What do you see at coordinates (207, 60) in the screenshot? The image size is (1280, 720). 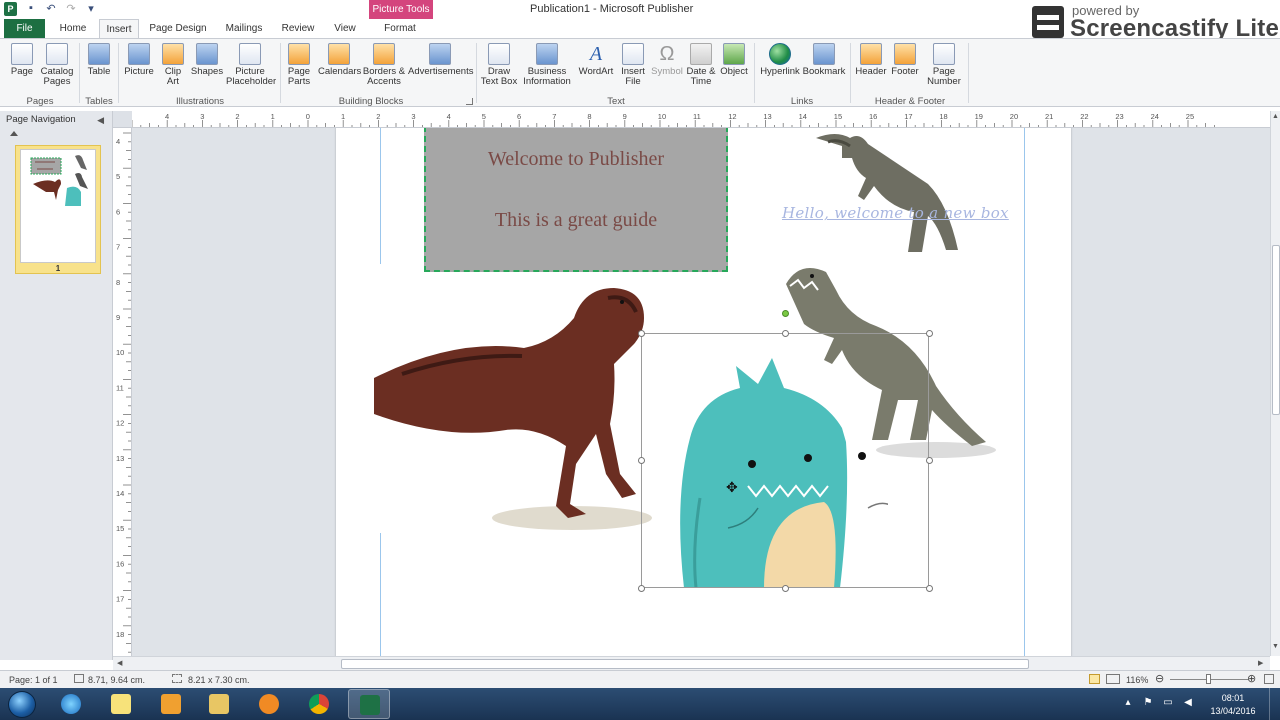 I see `shapes-button: Shapes` at bounding box center [207, 60].